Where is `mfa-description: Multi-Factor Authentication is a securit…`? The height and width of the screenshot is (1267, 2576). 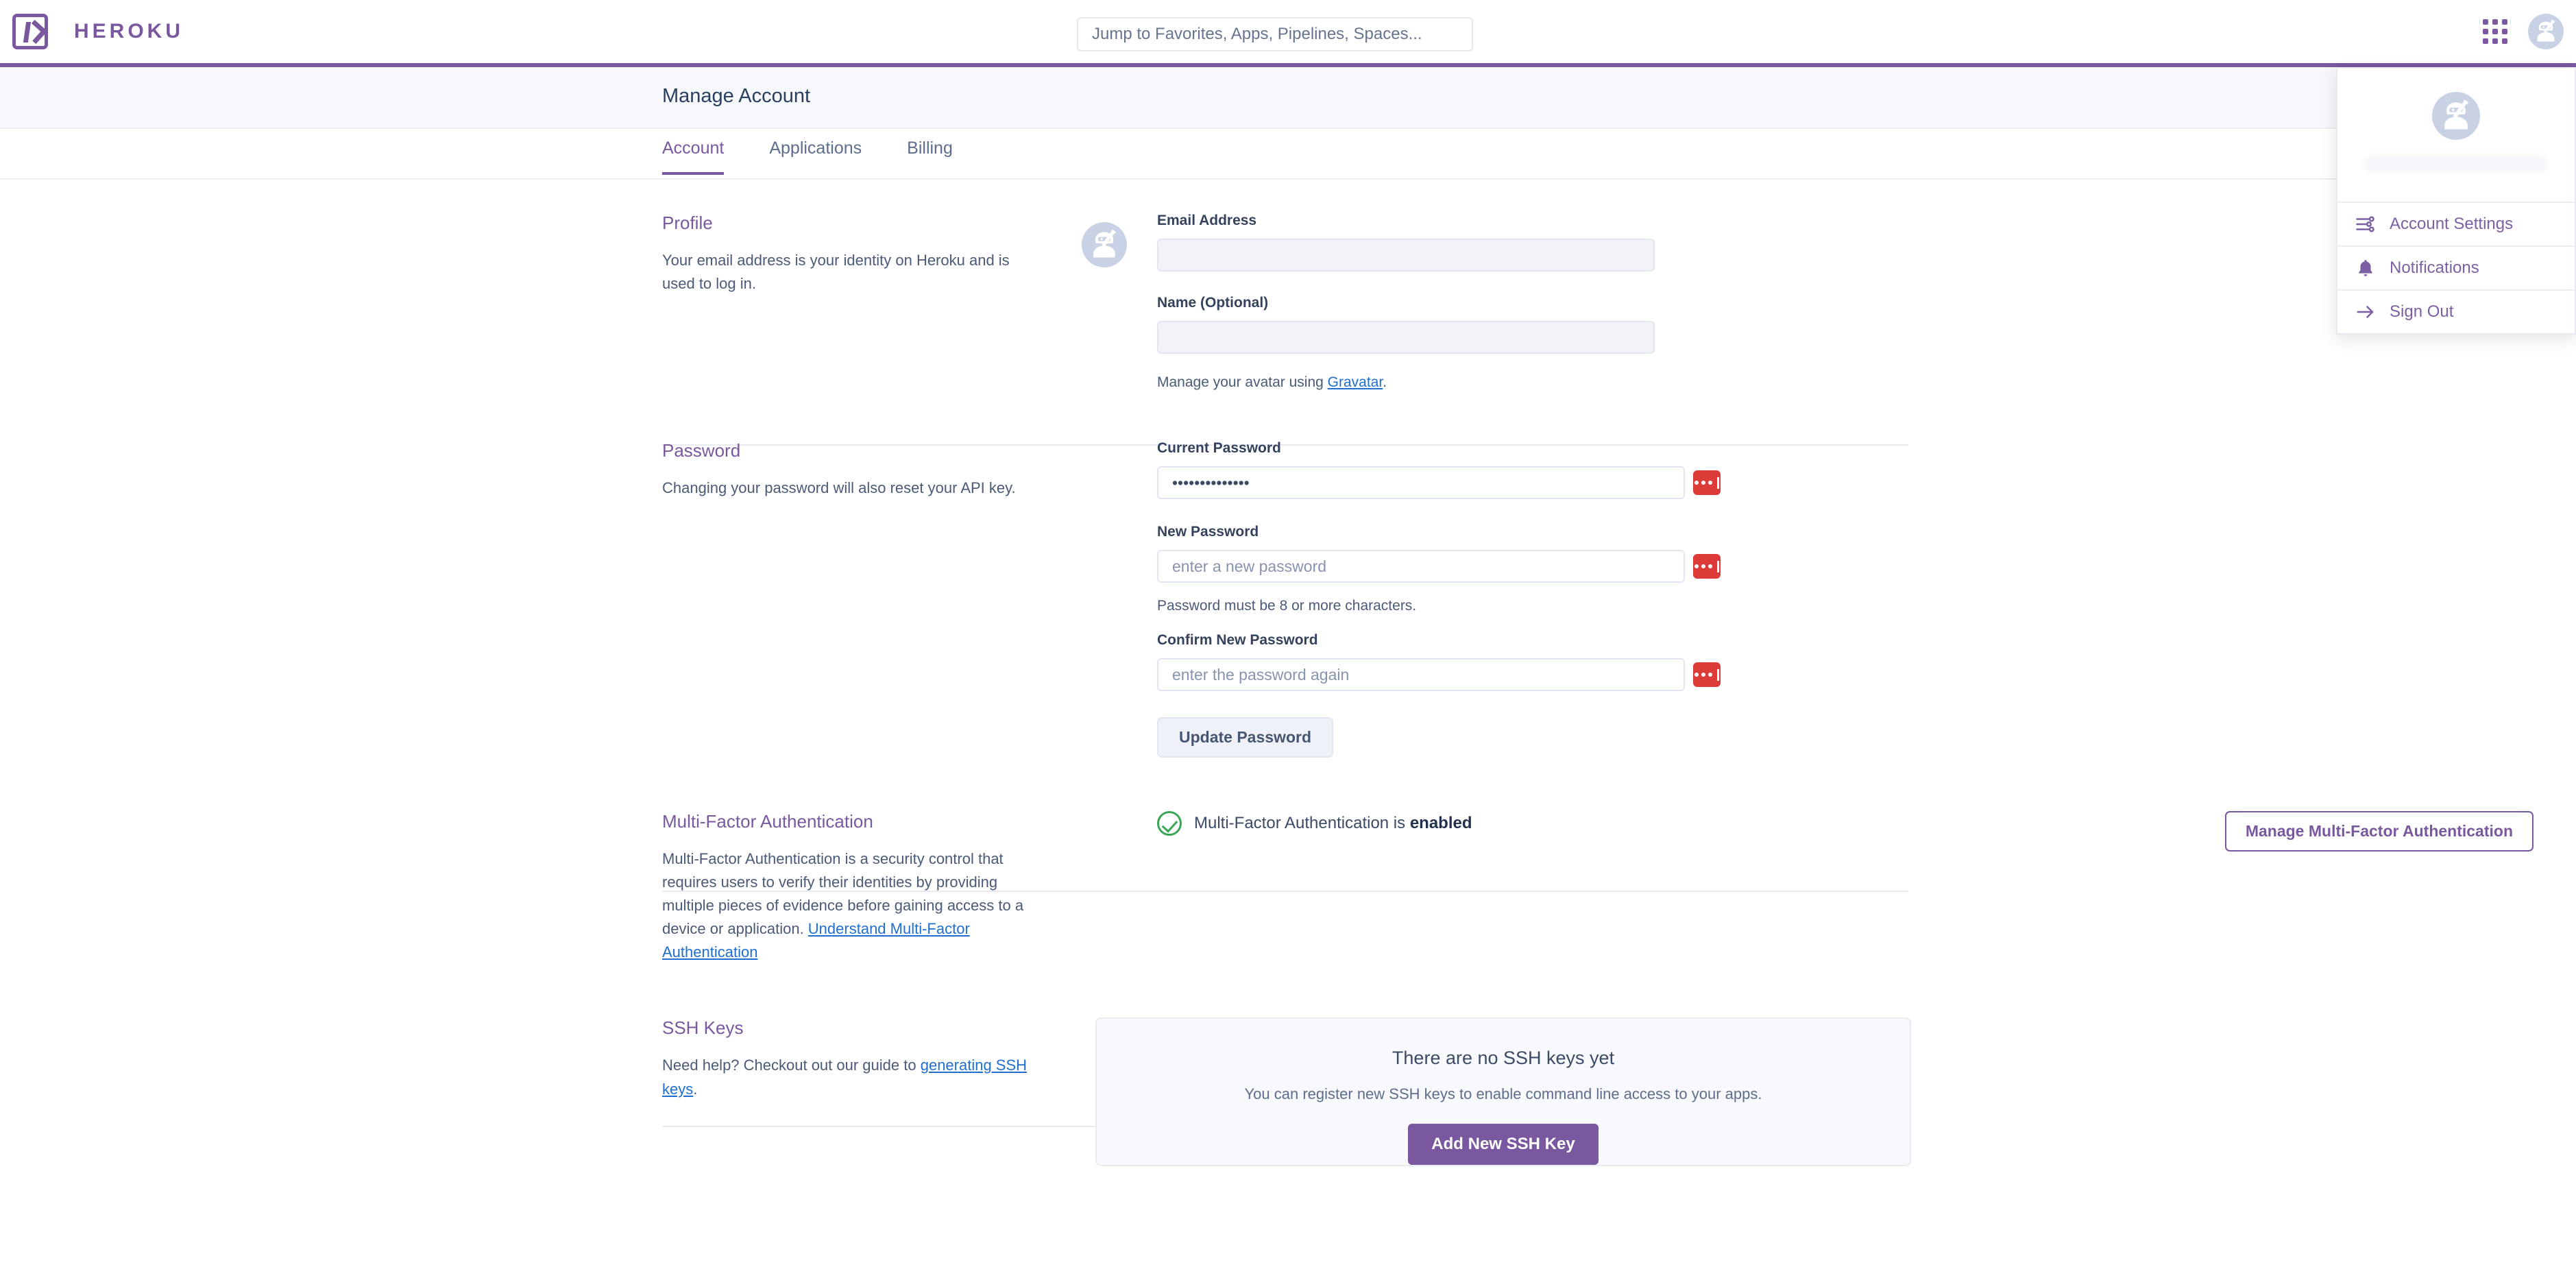
mfa-description: Multi-Factor Authentication is a securit… is located at coordinates (851, 905).